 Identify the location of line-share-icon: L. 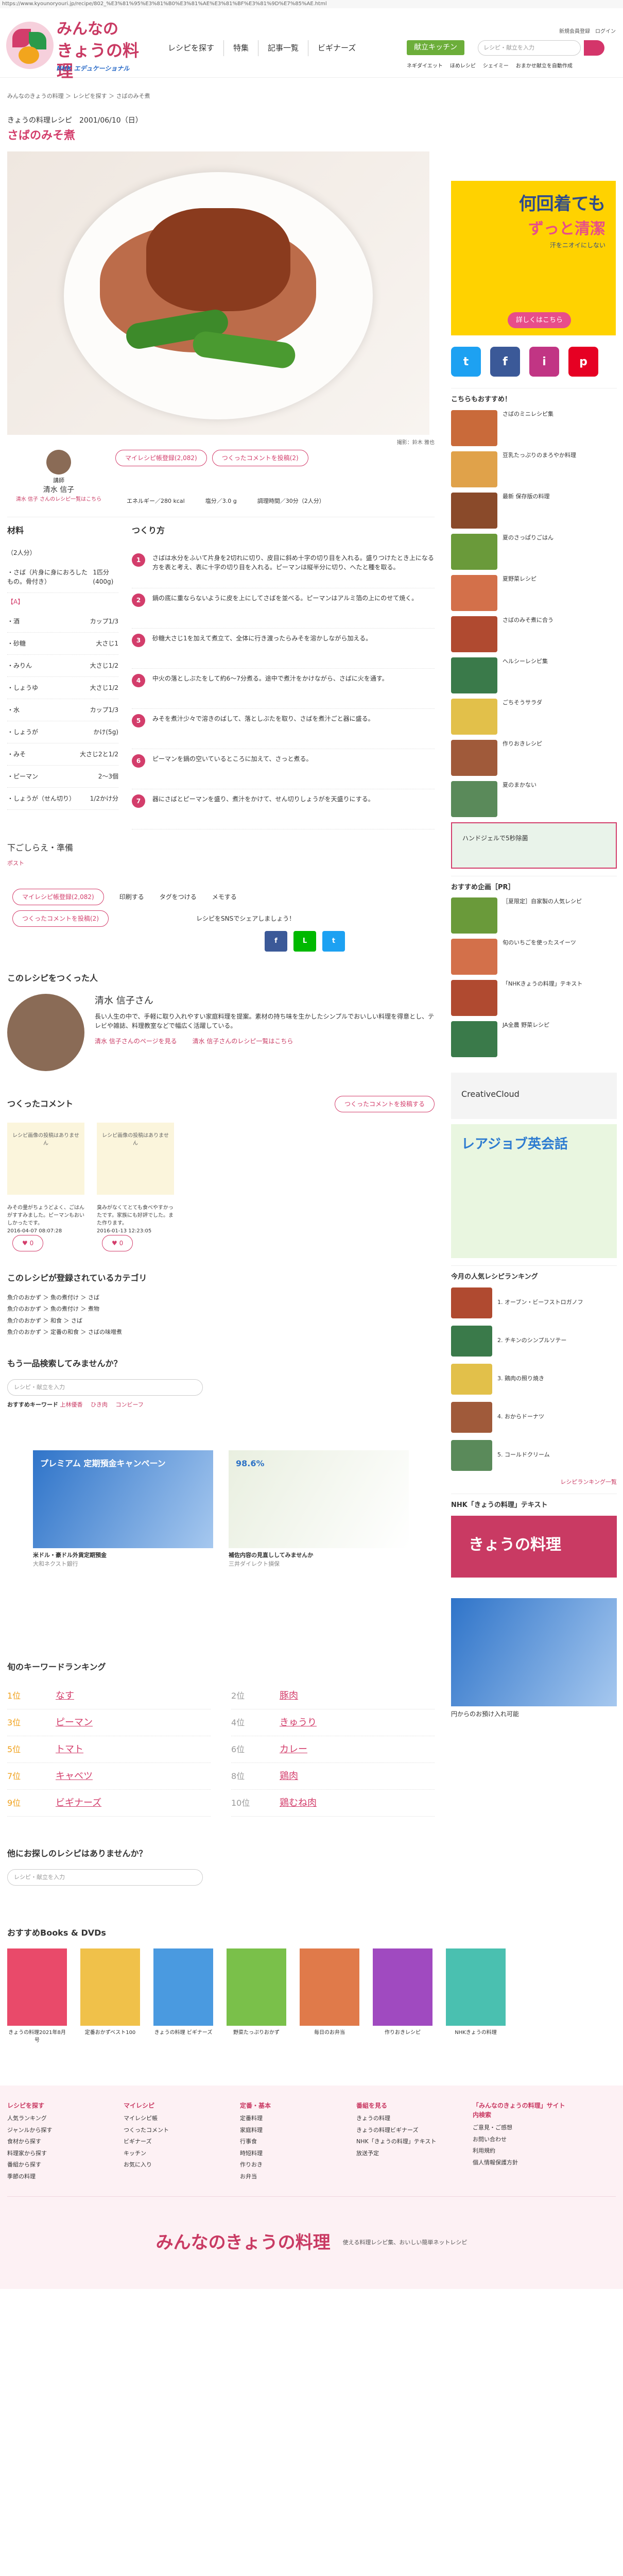
(304, 941).